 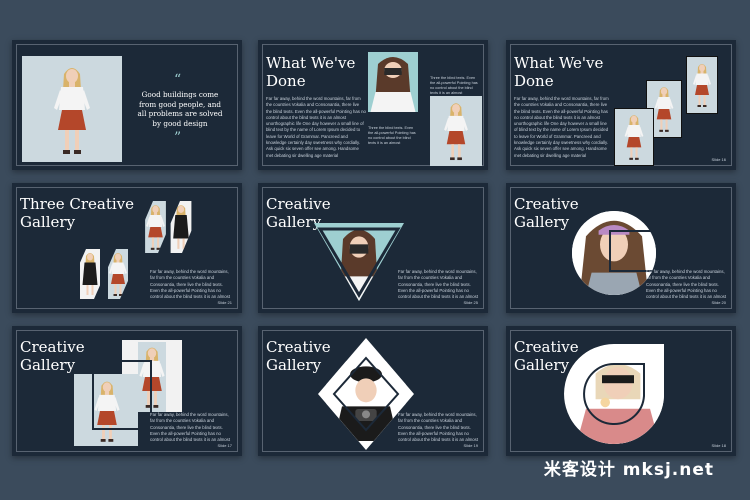 I want to click on slide-title: Creative Gallery, so click(x=52, y=356).